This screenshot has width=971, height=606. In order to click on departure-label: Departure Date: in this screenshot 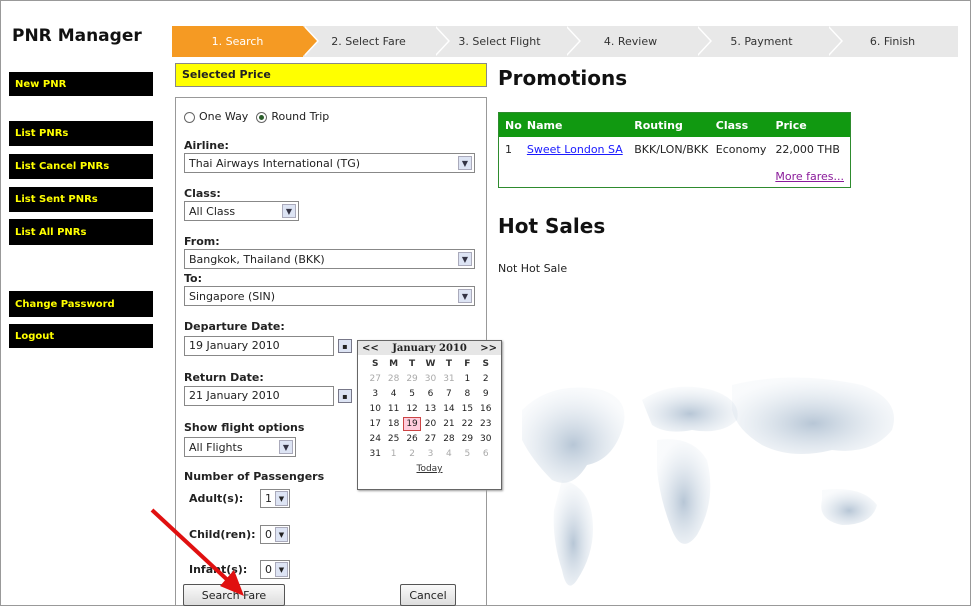, I will do `click(234, 326)`.